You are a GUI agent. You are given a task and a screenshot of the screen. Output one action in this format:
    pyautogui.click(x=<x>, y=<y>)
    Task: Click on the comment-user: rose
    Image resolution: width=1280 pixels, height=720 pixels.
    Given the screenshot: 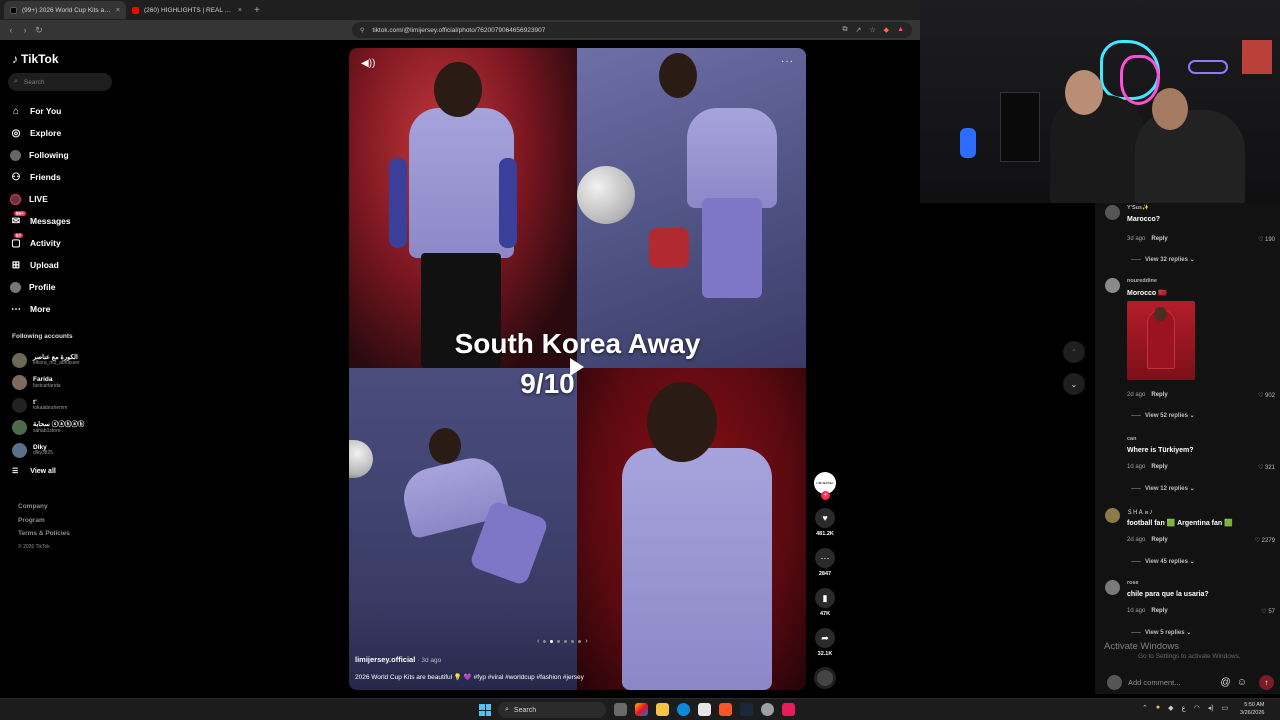 What is the action you would take?
    pyautogui.click(x=1133, y=583)
    